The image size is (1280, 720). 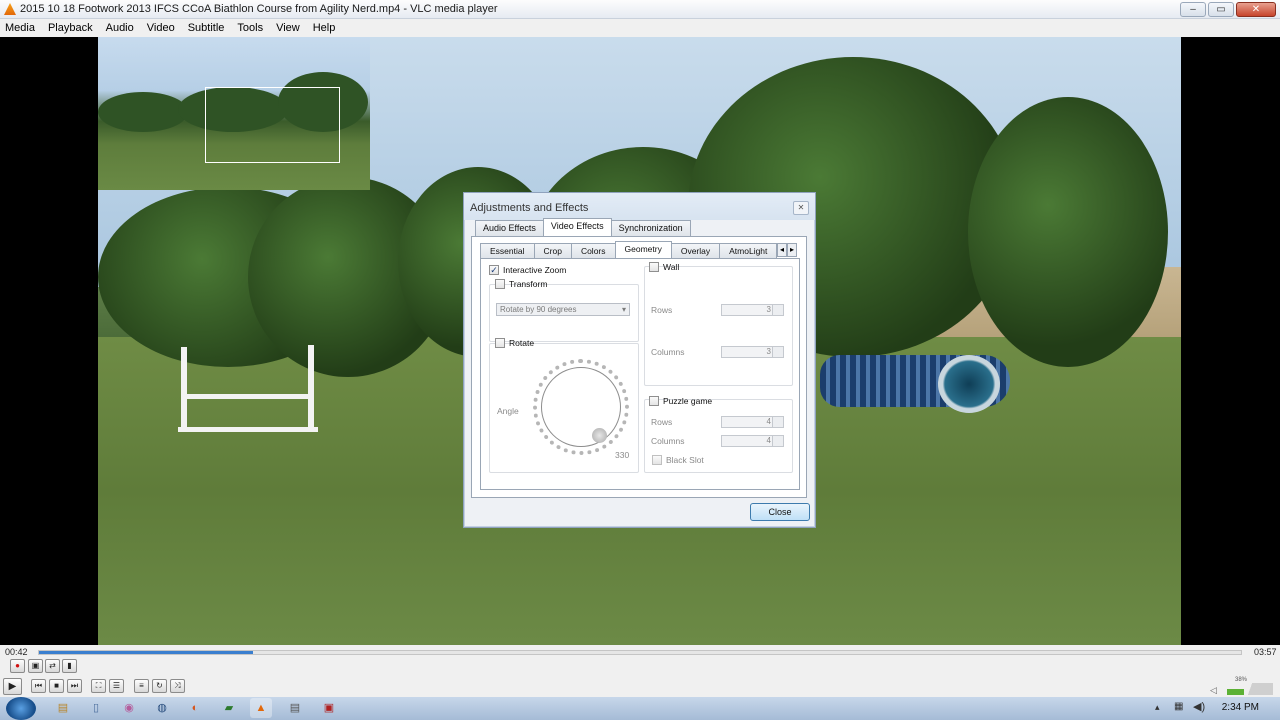 What do you see at coordinates (1250, 686) in the screenshot?
I see `volume-slider: 38%` at bounding box center [1250, 686].